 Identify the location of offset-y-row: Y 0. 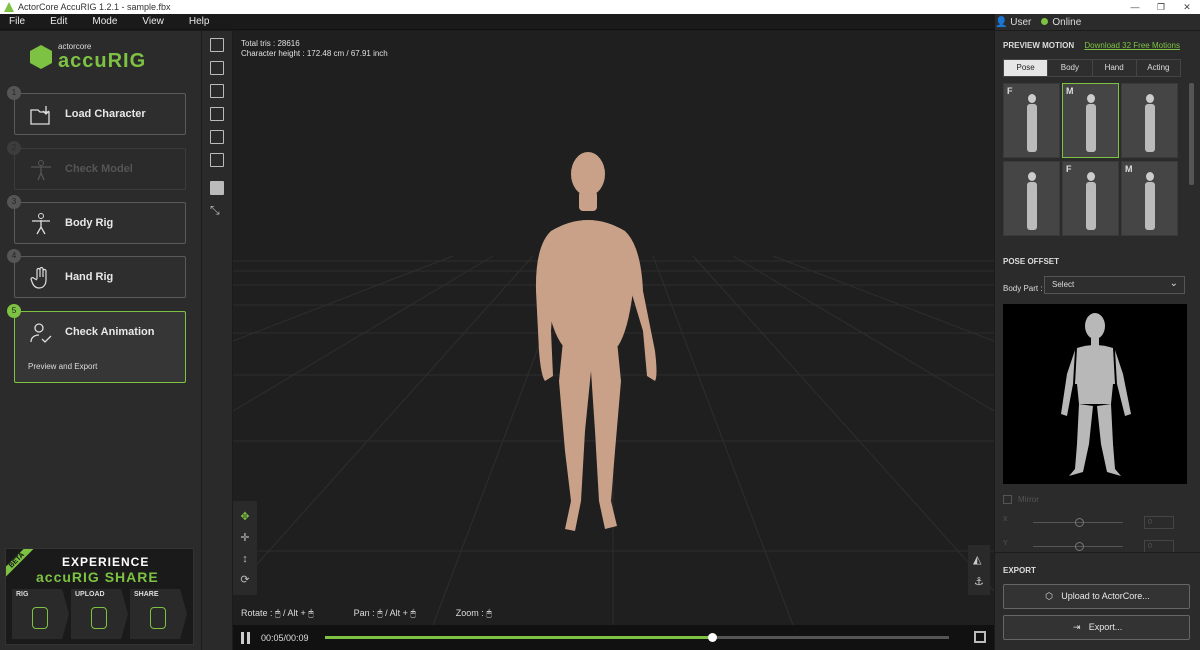
(1095, 546).